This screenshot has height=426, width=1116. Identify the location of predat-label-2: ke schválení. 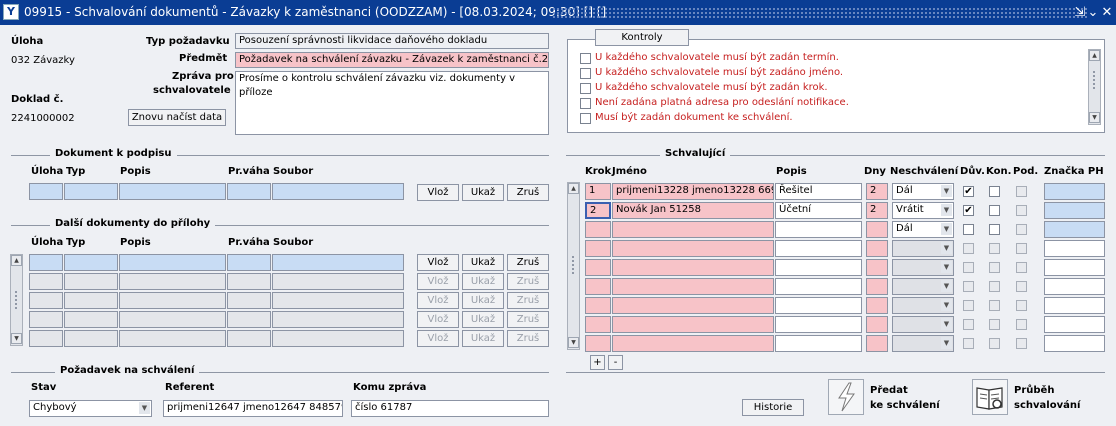
(905, 405).